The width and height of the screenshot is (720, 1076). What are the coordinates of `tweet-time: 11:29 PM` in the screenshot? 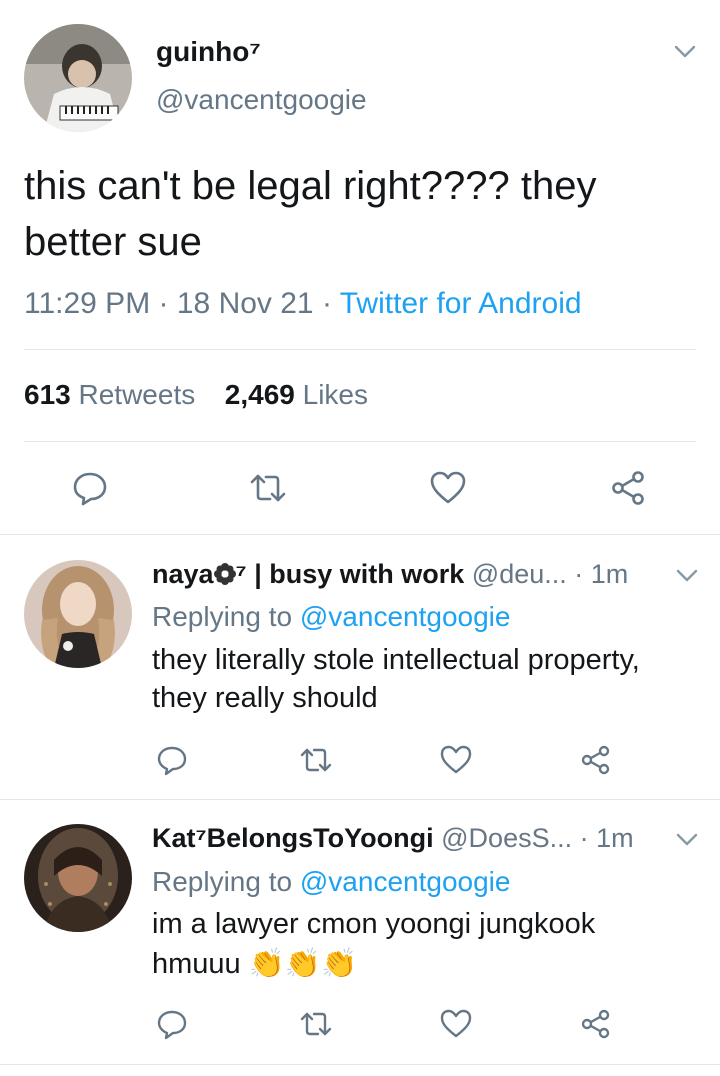 It's located at (87, 303).